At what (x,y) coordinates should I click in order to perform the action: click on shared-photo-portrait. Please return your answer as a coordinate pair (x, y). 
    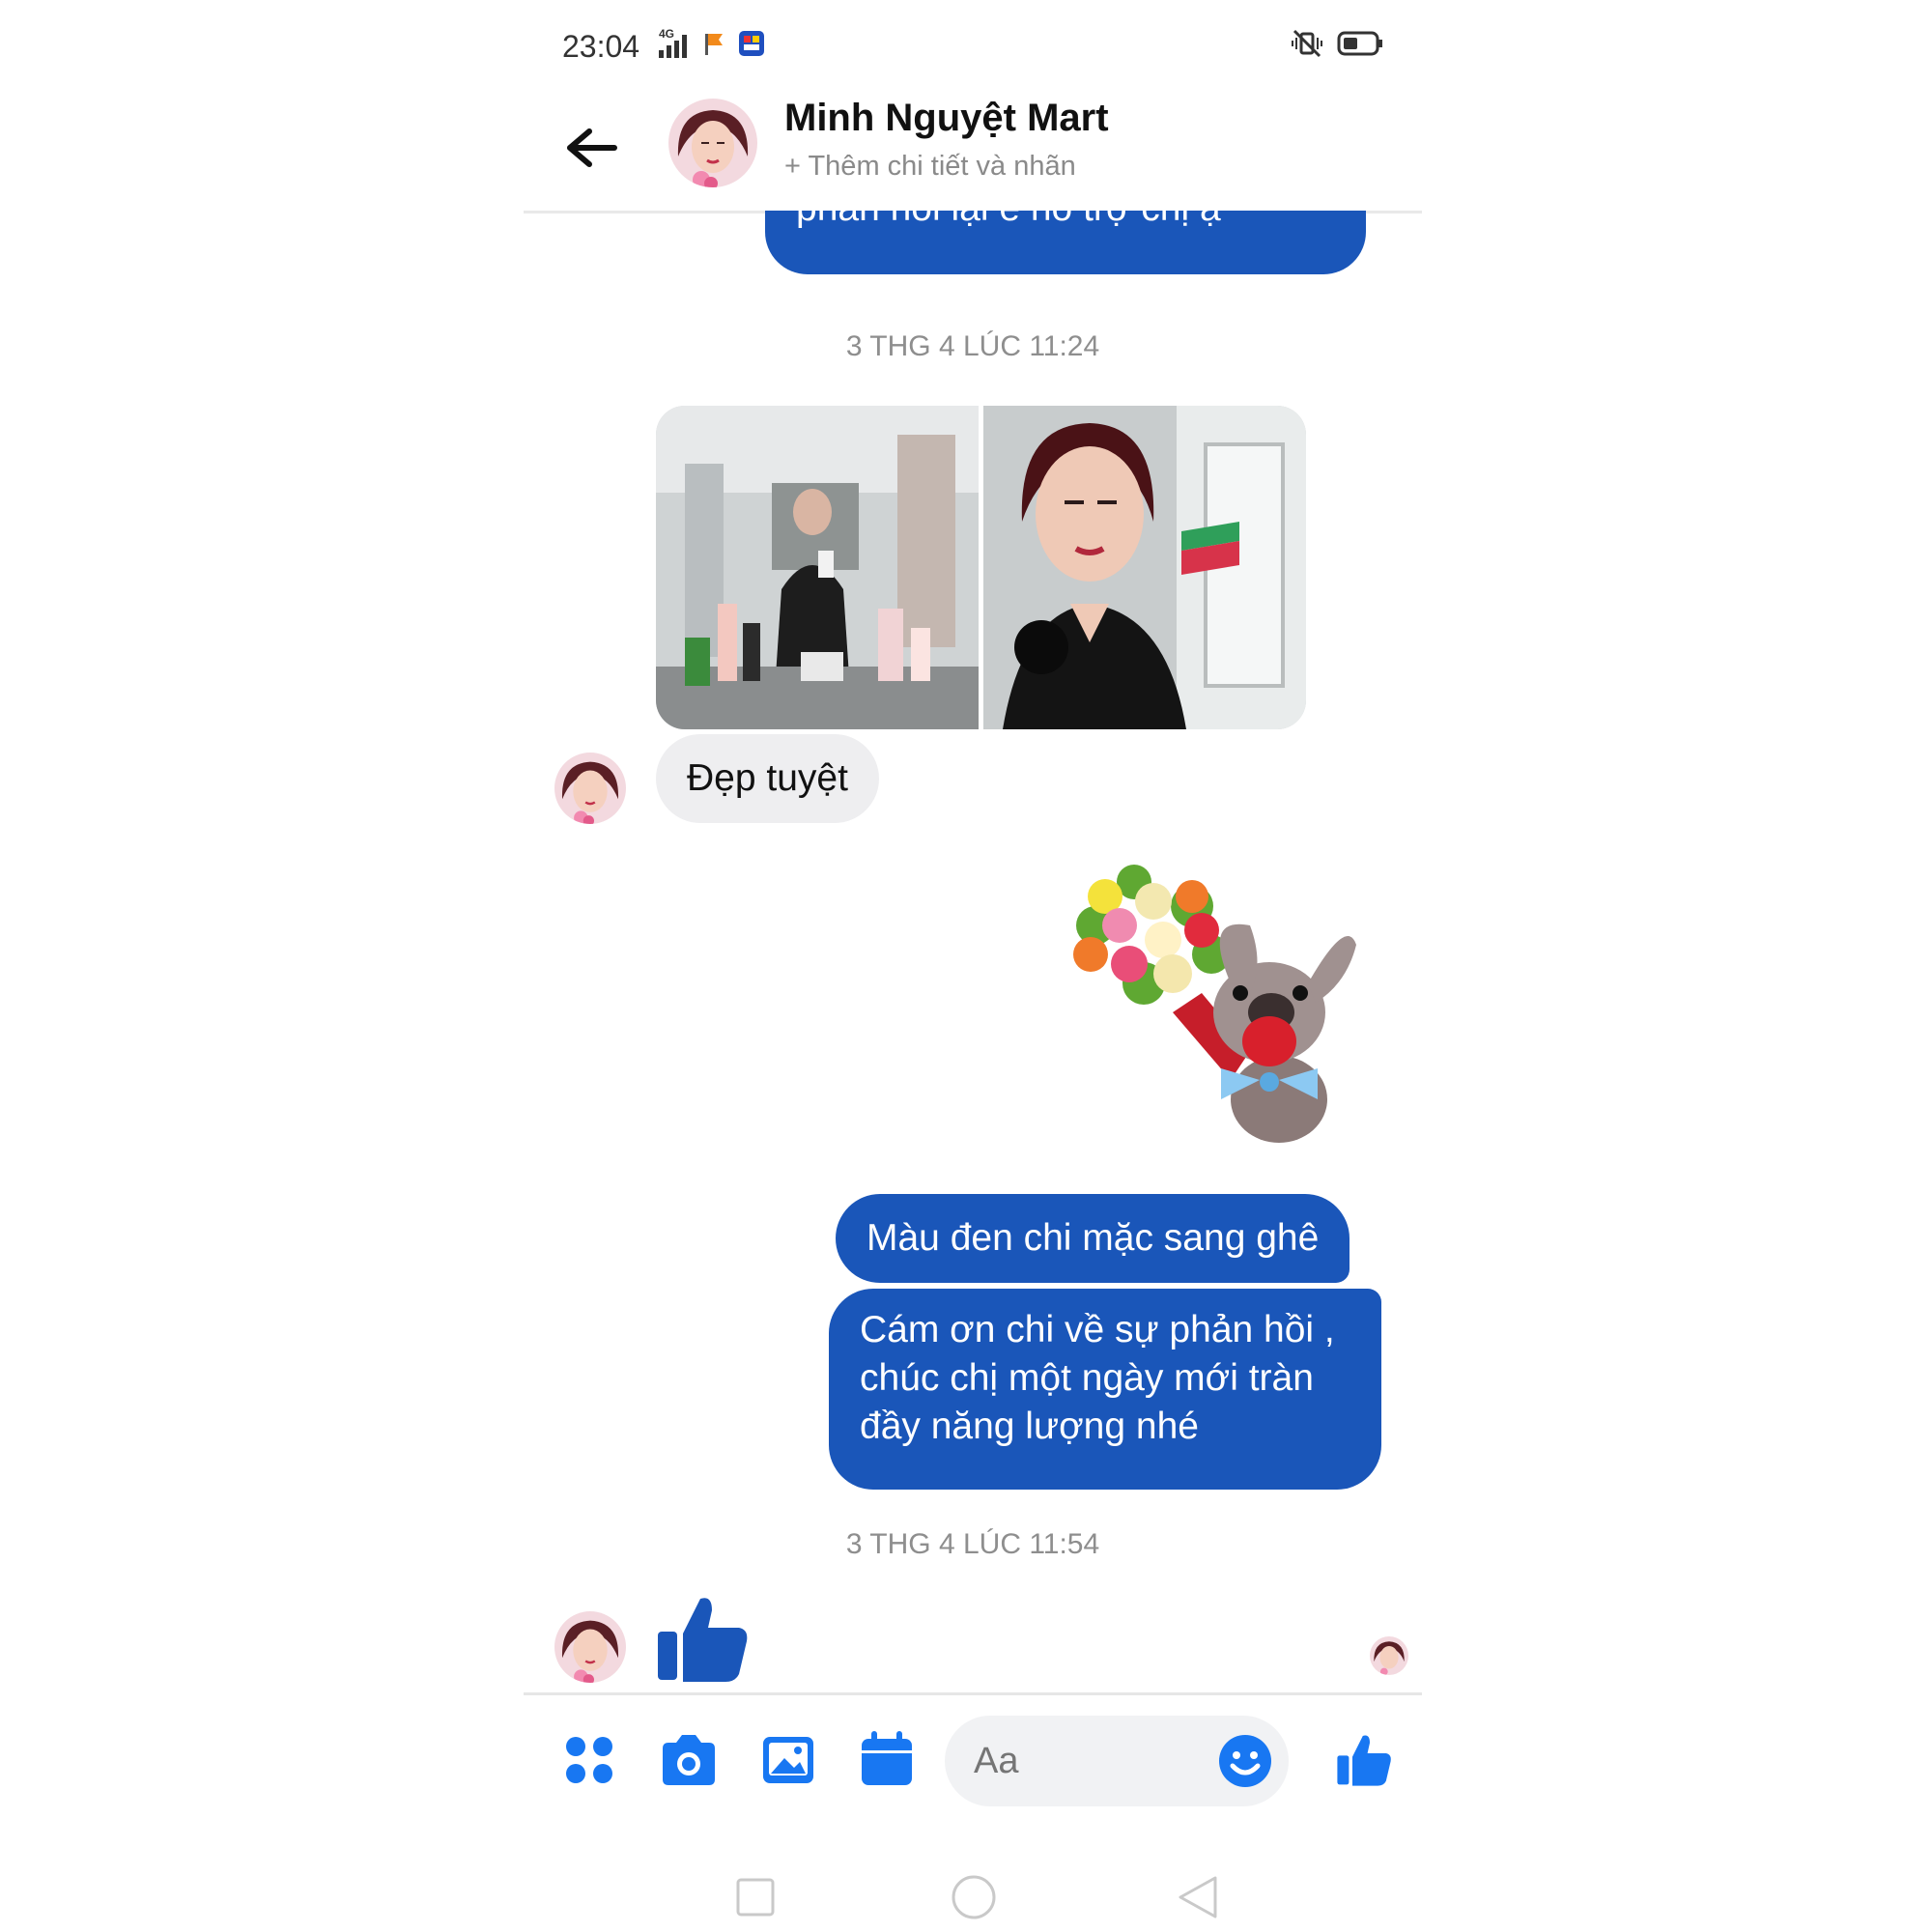
    Looking at the image, I should click on (1144, 567).